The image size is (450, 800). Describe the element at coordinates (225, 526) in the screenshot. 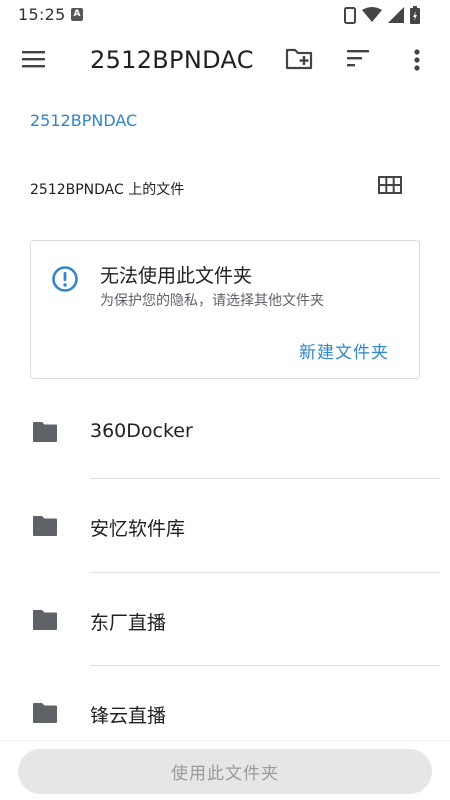

I see `list-item: 安忆软件库` at that location.